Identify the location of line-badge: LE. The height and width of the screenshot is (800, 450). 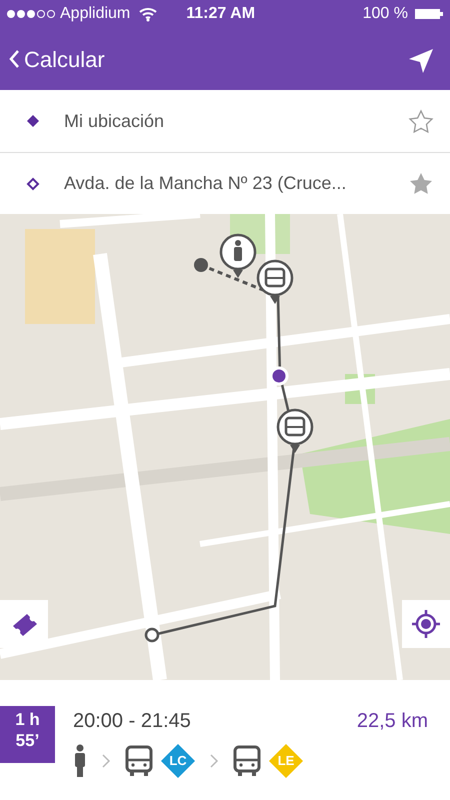
(286, 761).